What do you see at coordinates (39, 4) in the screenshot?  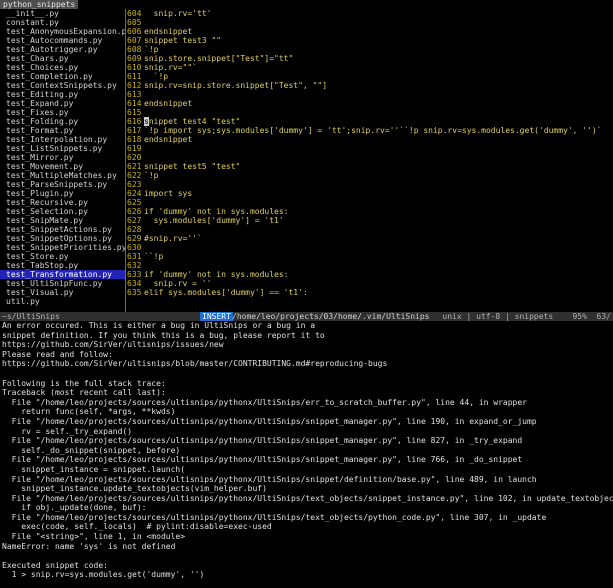 I see `tab-python-snippets: python_snippets` at bounding box center [39, 4].